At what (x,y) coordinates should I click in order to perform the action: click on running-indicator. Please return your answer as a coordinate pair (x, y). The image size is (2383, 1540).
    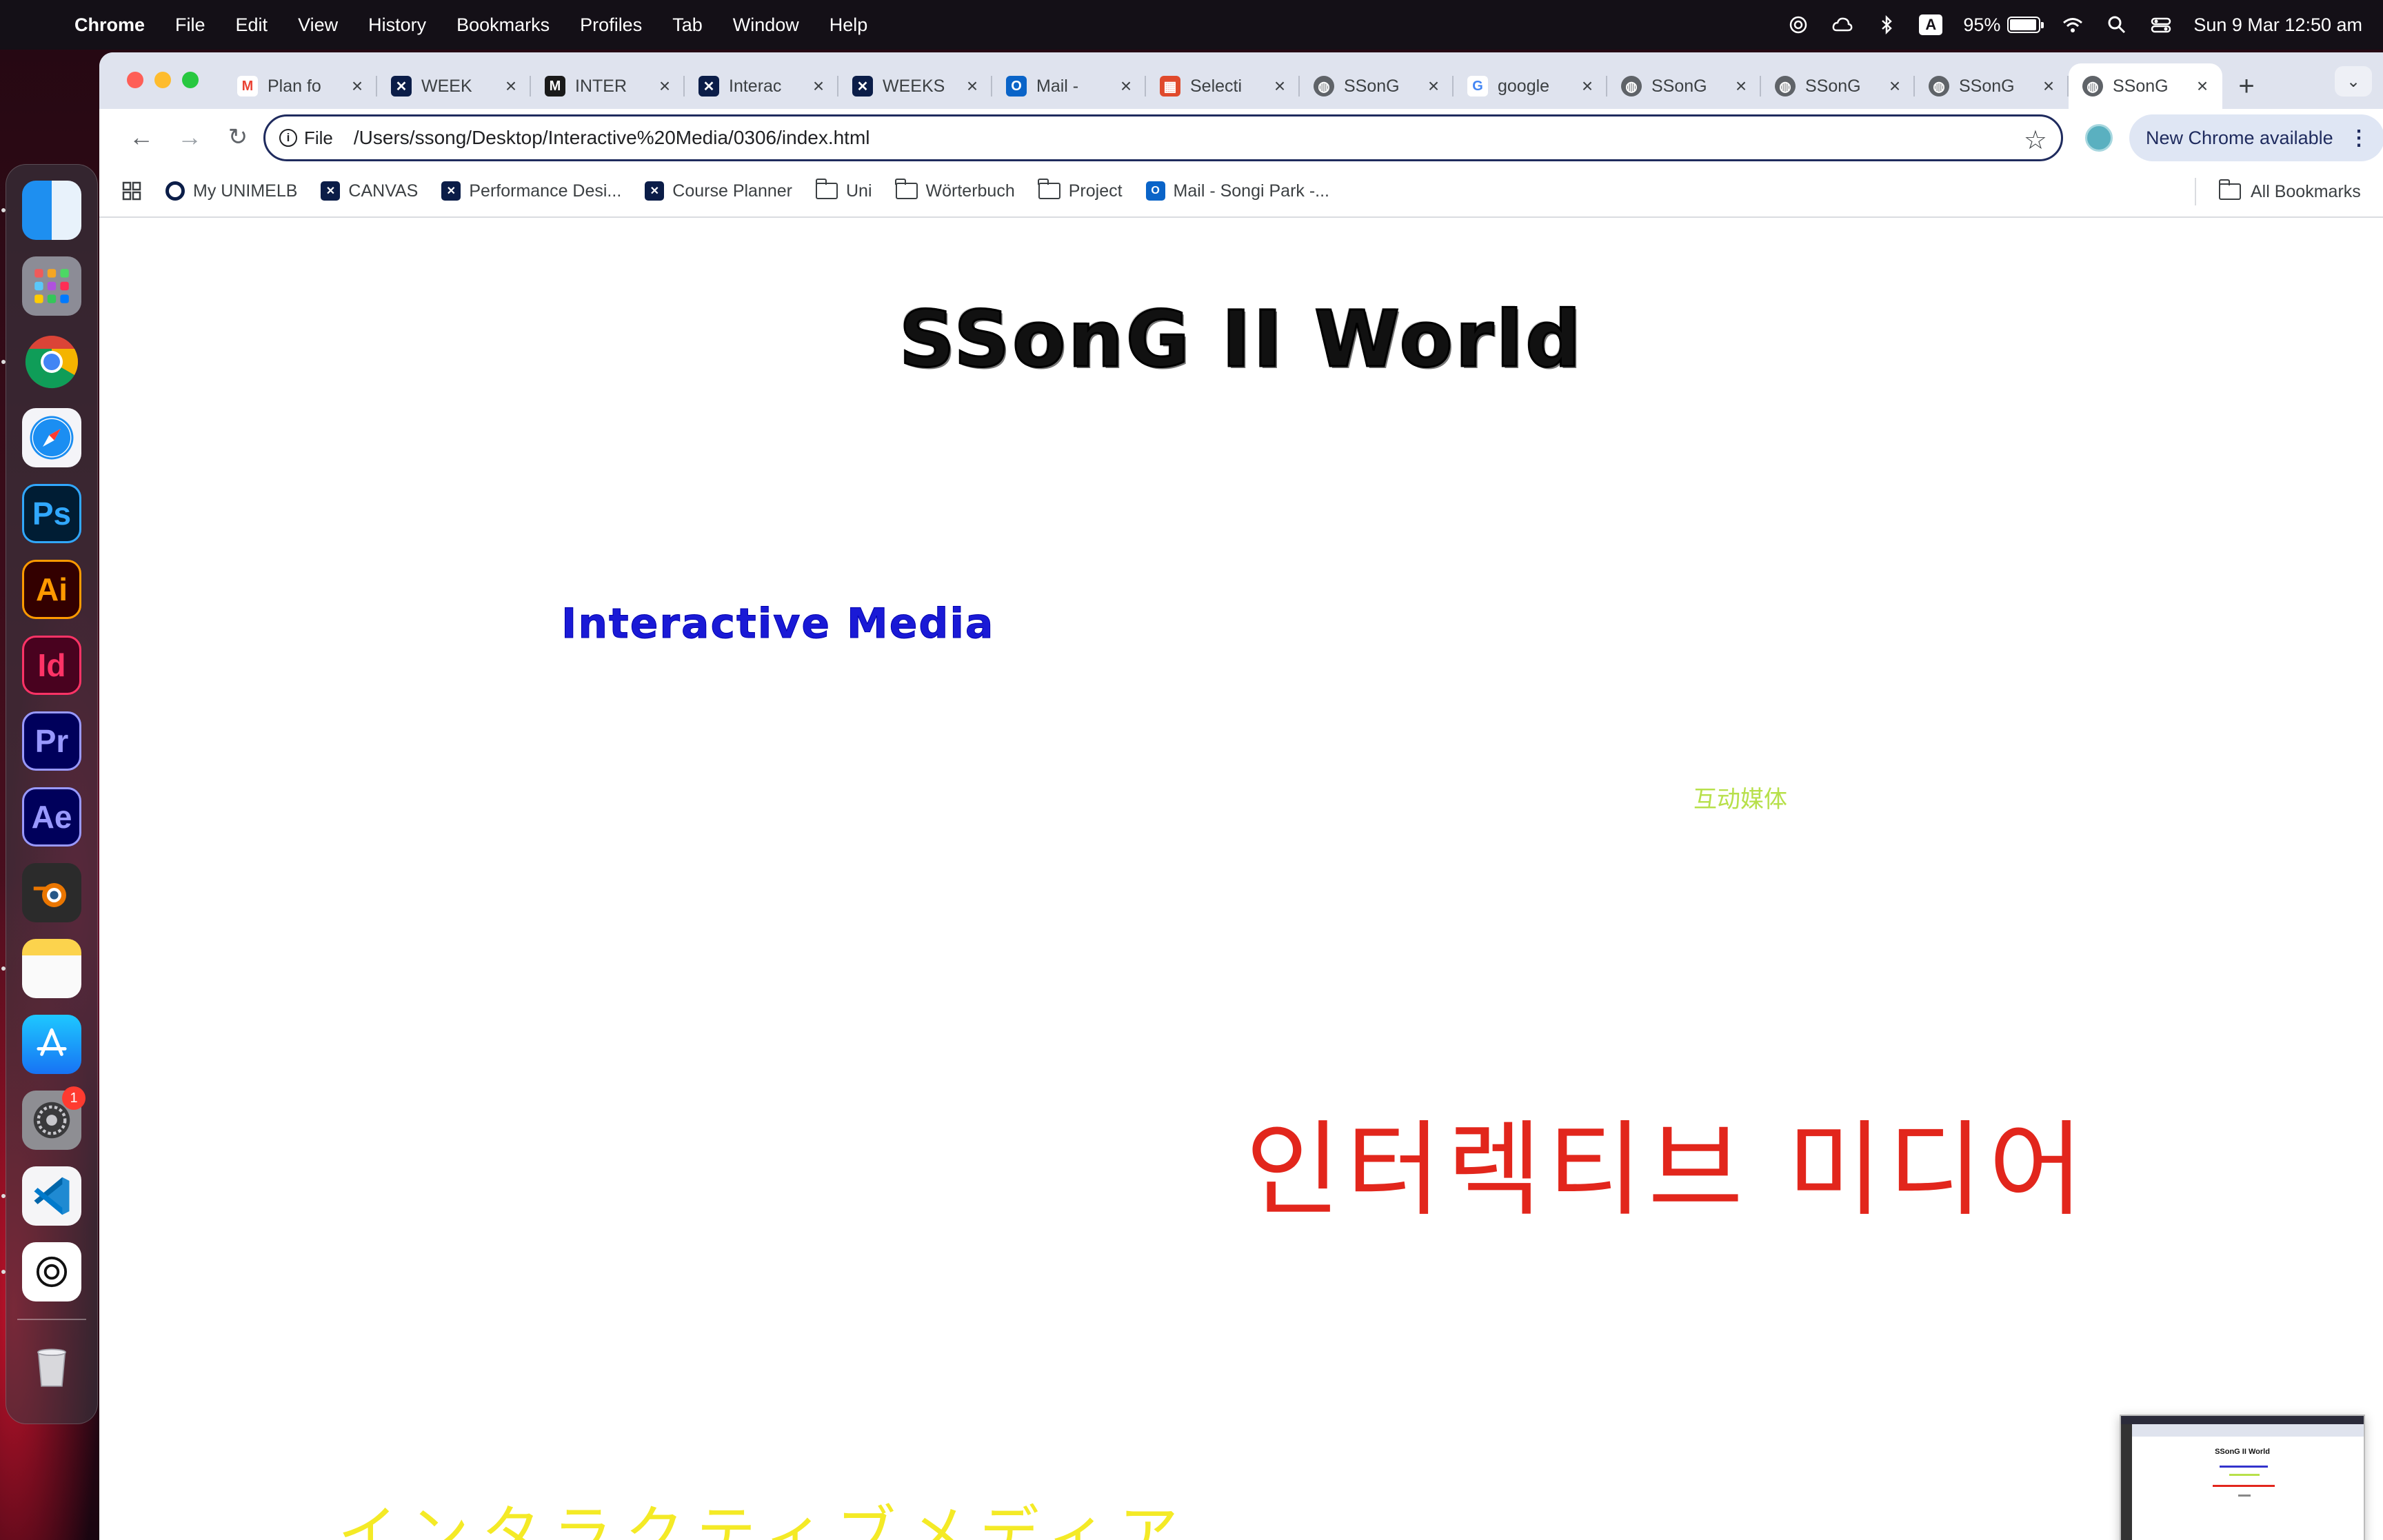
    Looking at the image, I should click on (3, 362).